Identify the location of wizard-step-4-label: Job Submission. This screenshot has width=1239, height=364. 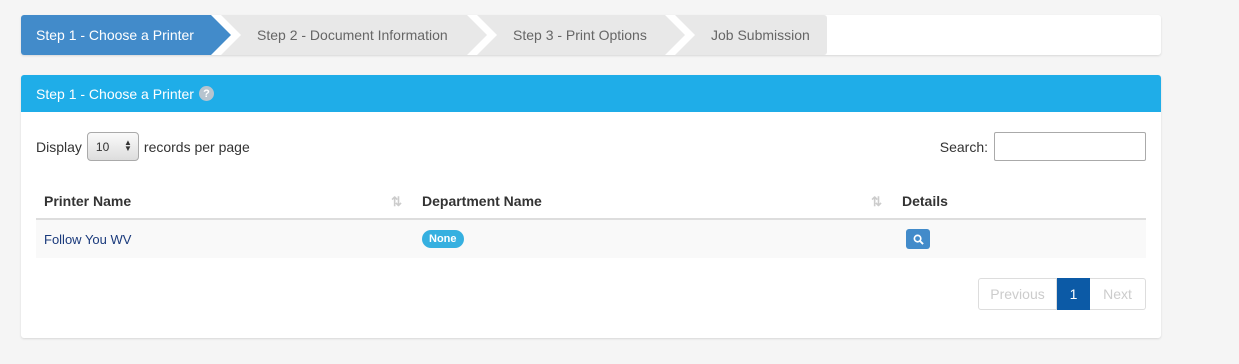
(760, 35).